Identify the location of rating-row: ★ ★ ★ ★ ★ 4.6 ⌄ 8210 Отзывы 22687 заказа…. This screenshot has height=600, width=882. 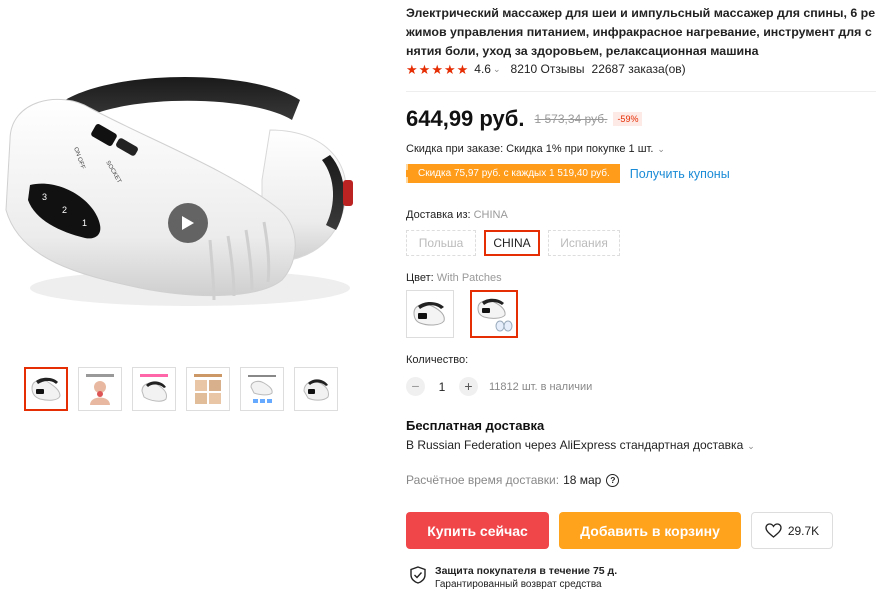
(546, 69).